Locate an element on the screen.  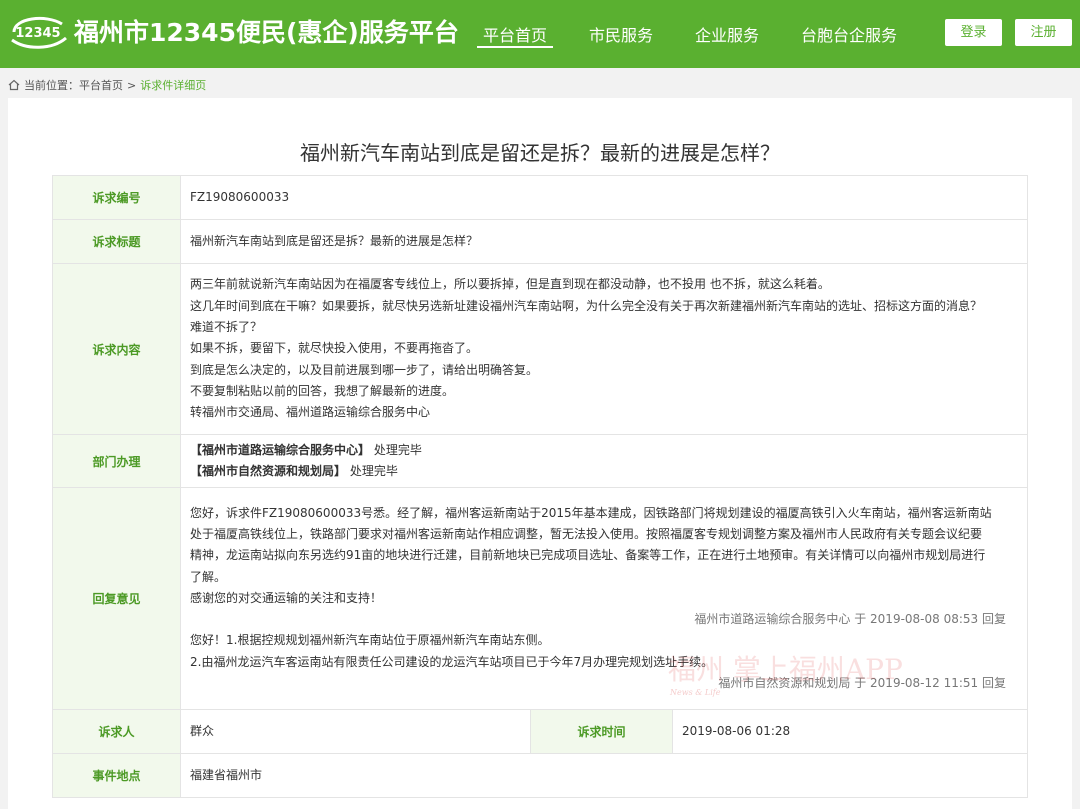
register-button: 注册 is located at coordinates (1043, 32).